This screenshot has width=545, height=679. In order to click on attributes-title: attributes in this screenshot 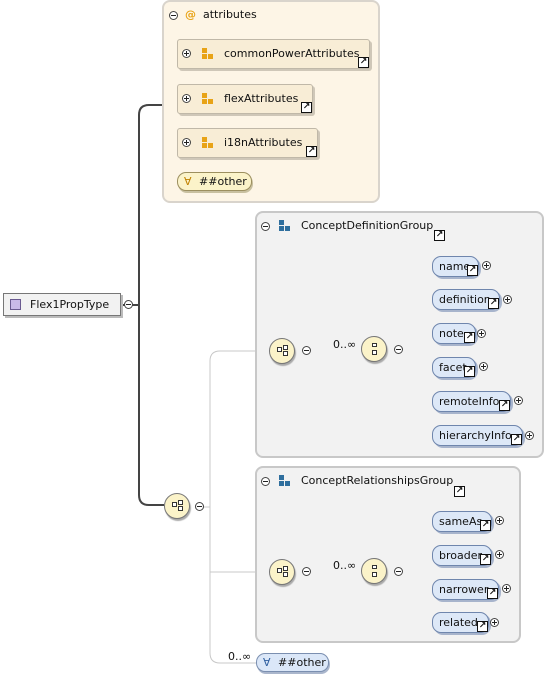, I will do `click(230, 14)`.